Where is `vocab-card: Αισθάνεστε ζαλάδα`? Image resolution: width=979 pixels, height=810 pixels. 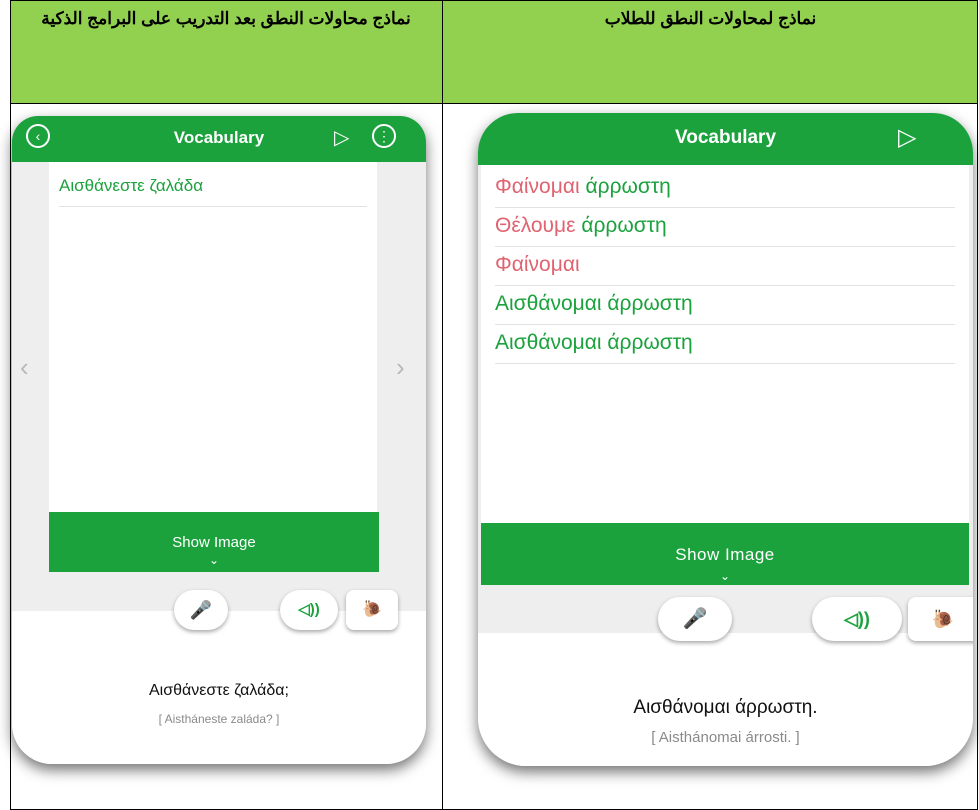
vocab-card: Αισθάνεστε ζαλάδα is located at coordinates (213, 340).